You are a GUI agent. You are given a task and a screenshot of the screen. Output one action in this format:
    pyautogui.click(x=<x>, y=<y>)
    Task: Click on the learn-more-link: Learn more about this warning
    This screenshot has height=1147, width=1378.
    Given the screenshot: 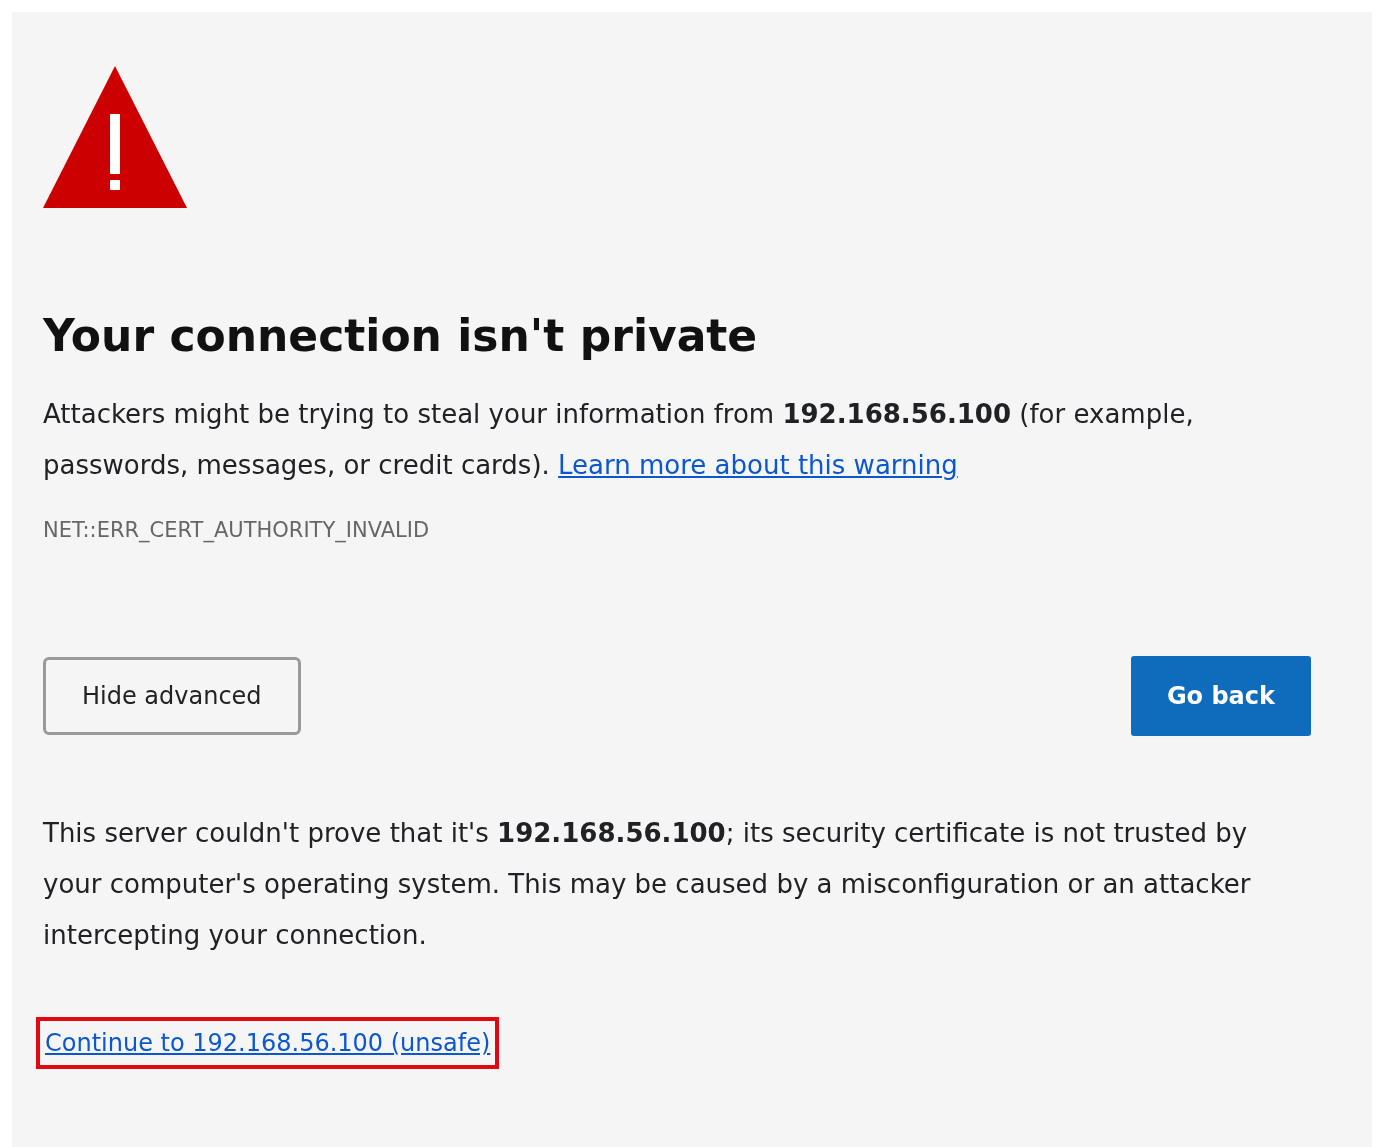 What is the action you would take?
    pyautogui.click(x=758, y=464)
    